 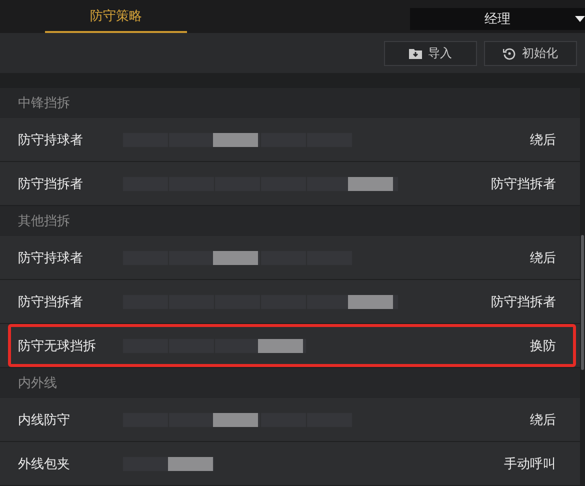 I want to click on import-button: 导入, so click(x=430, y=53).